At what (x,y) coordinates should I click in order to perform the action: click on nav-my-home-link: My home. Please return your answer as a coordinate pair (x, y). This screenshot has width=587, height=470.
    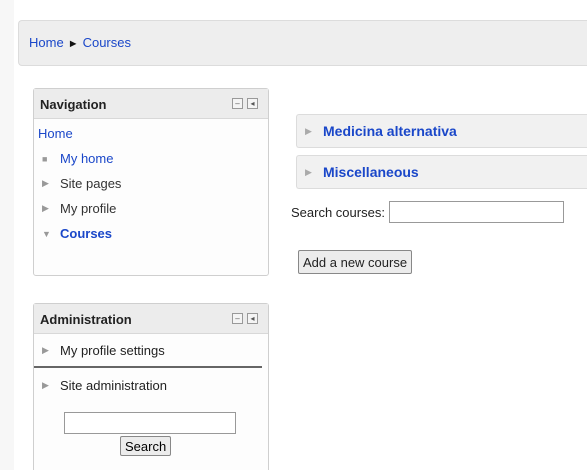
    Looking at the image, I should click on (86, 158).